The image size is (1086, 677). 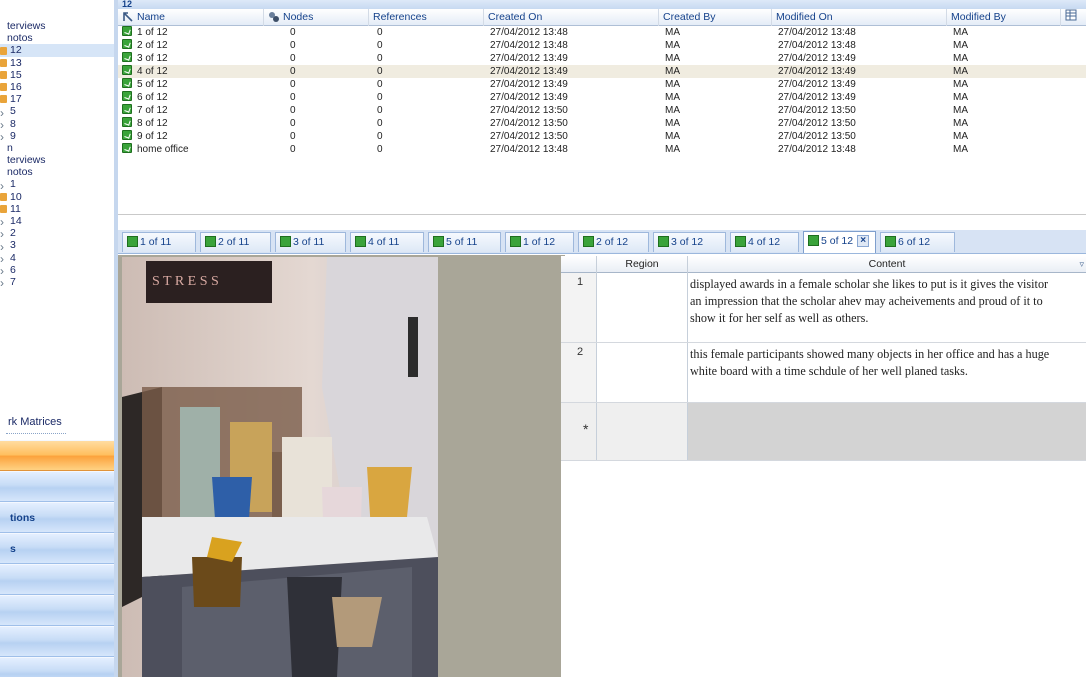 I want to click on list-title: 12, so click(x=127, y=4).